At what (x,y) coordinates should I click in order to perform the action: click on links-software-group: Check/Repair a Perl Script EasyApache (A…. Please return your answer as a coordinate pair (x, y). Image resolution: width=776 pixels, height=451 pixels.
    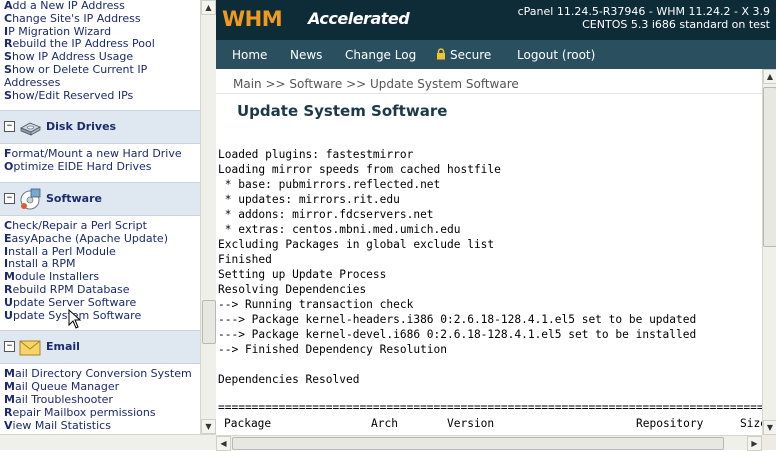
    Looking at the image, I should click on (100, 271).